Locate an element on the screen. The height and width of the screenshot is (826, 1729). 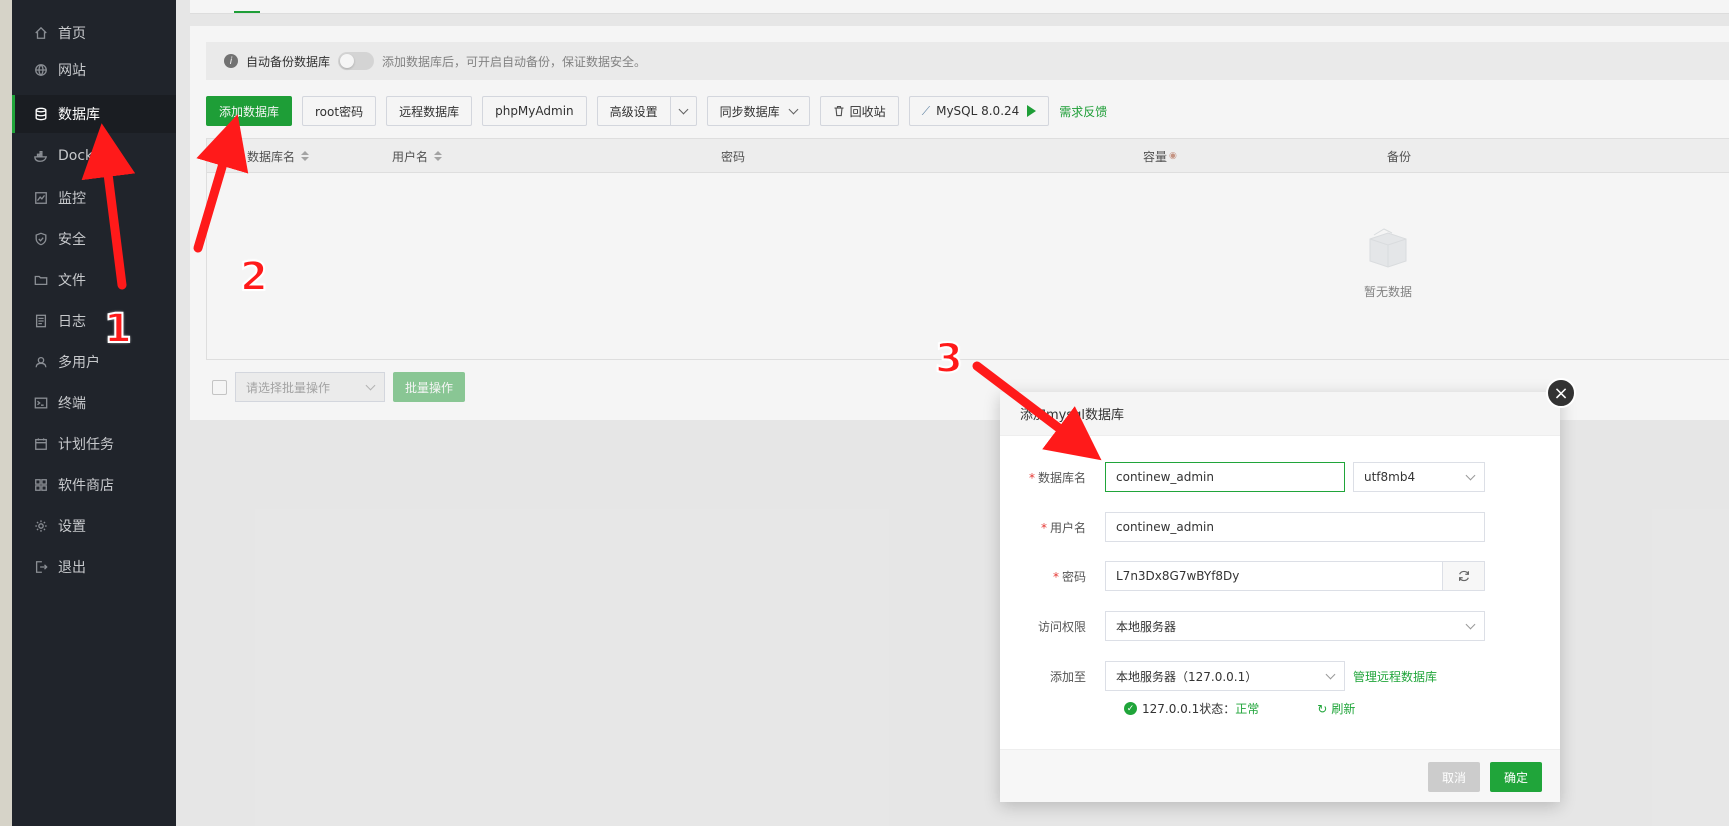
db-name-input is located at coordinates (1225, 477).